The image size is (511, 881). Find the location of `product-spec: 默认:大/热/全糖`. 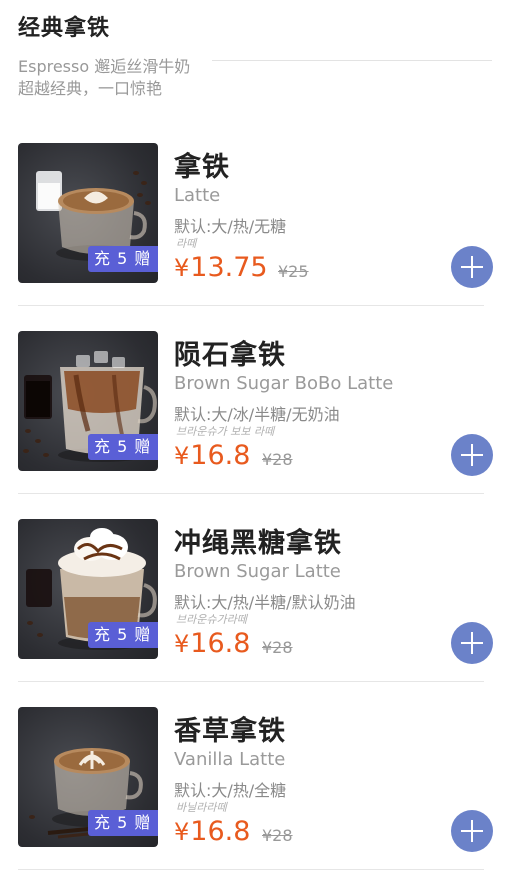

product-spec: 默认:大/热/全糖 is located at coordinates (230, 790).